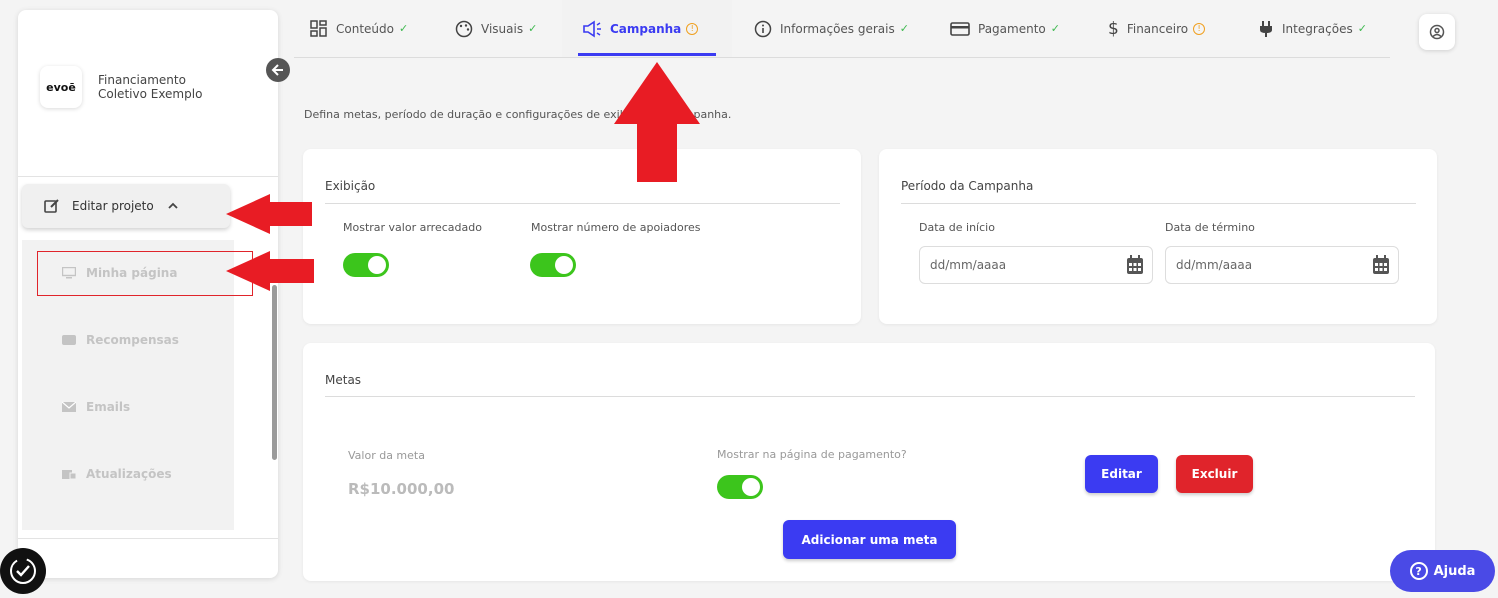 This screenshot has height=598, width=1498. I want to click on end-date-placeholder: dd/mm/aaaa, so click(1214, 265).